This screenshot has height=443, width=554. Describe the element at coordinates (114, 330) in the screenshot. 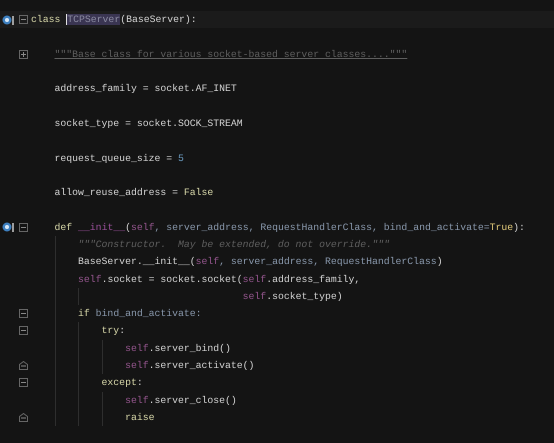

I see `code-line: try:` at that location.